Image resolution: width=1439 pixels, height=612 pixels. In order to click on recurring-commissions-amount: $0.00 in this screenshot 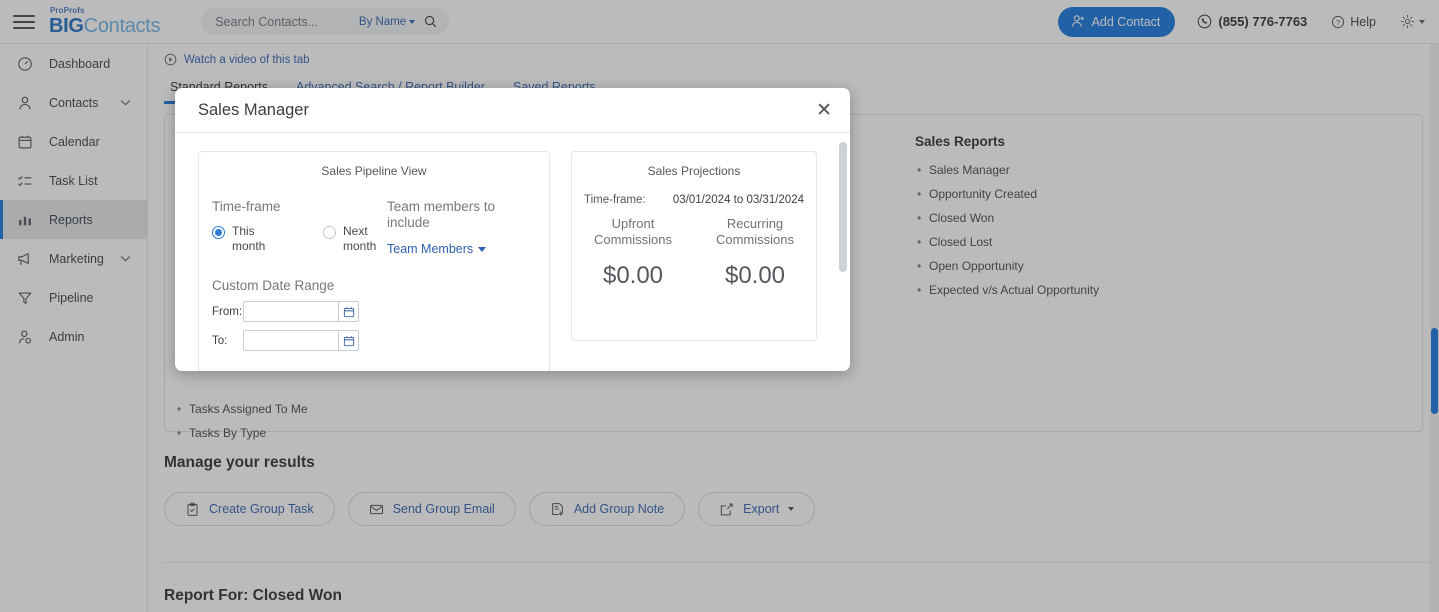, I will do `click(755, 275)`.